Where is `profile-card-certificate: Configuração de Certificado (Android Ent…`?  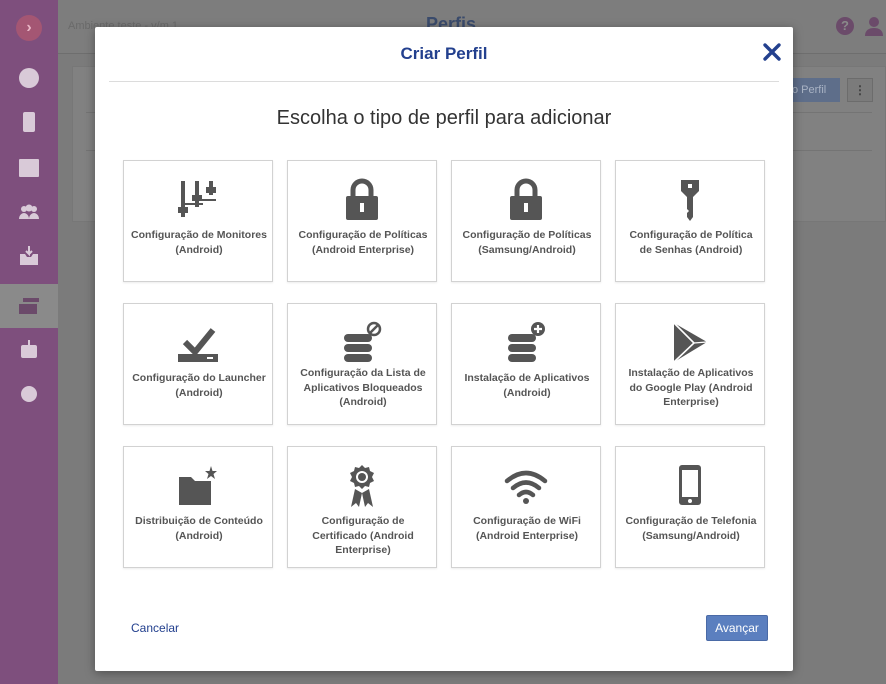
profile-card-certificate: Configuração de Certificado (Android Ent… is located at coordinates (362, 507).